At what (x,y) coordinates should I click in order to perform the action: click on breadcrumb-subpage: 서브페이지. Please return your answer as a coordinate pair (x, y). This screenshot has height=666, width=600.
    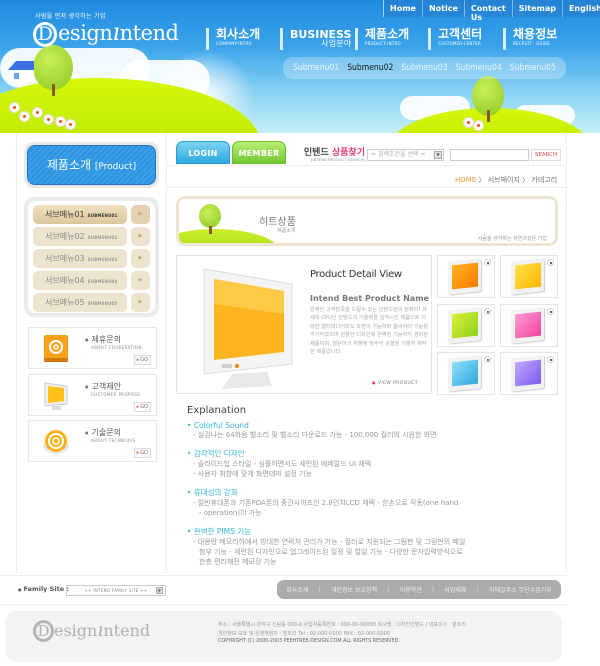
    Looking at the image, I should click on (504, 180).